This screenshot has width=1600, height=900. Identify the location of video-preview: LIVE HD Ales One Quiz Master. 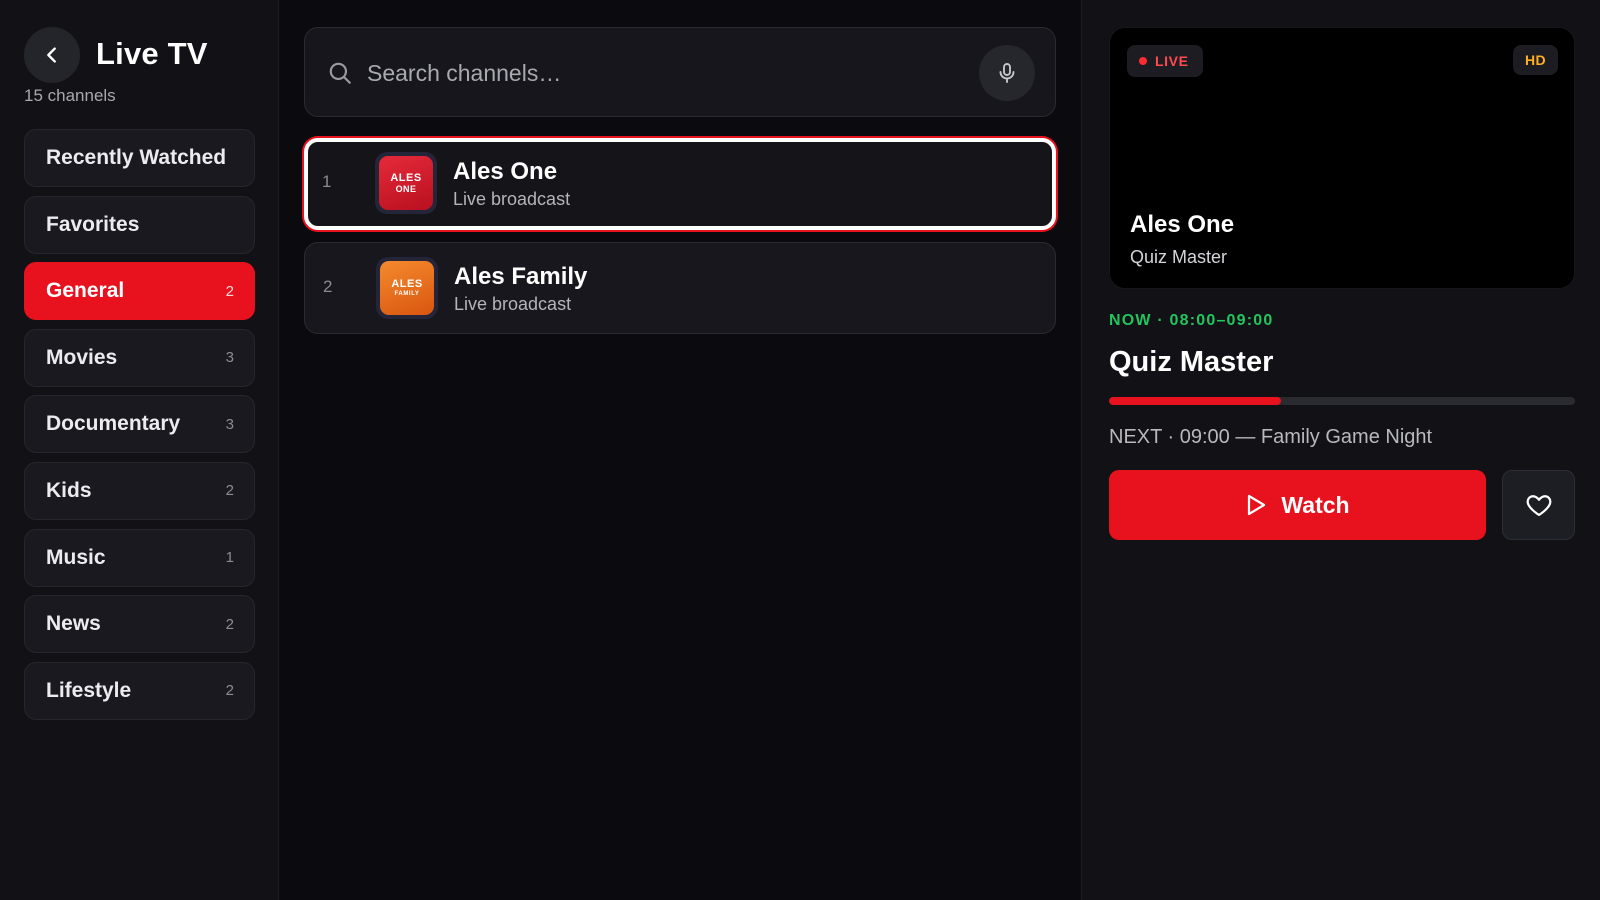
(1342, 158).